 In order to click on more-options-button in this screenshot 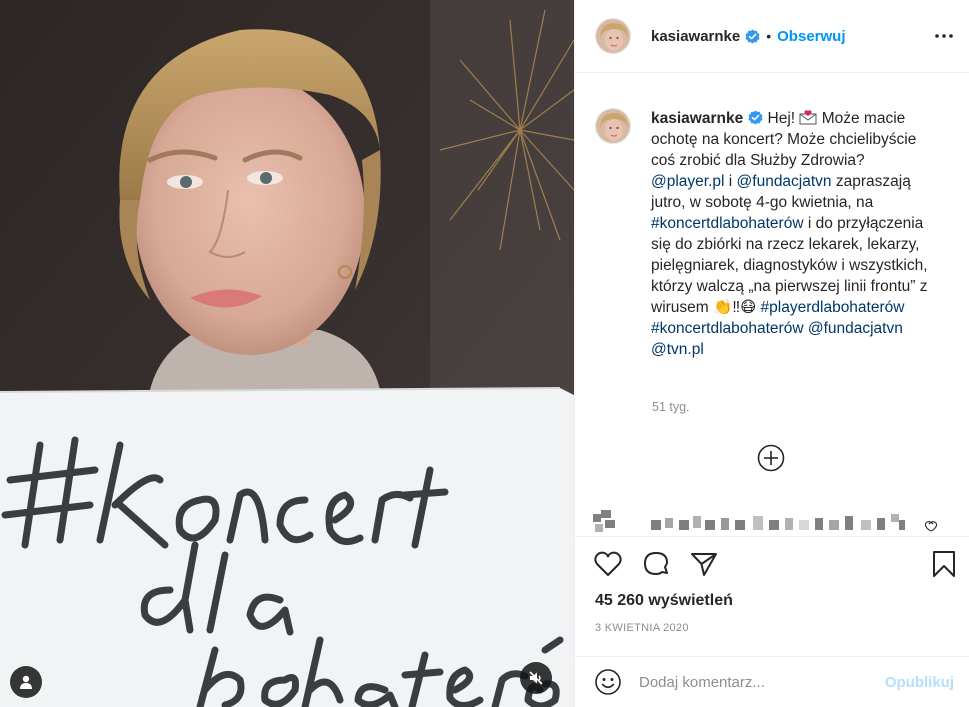, I will do `click(944, 36)`.